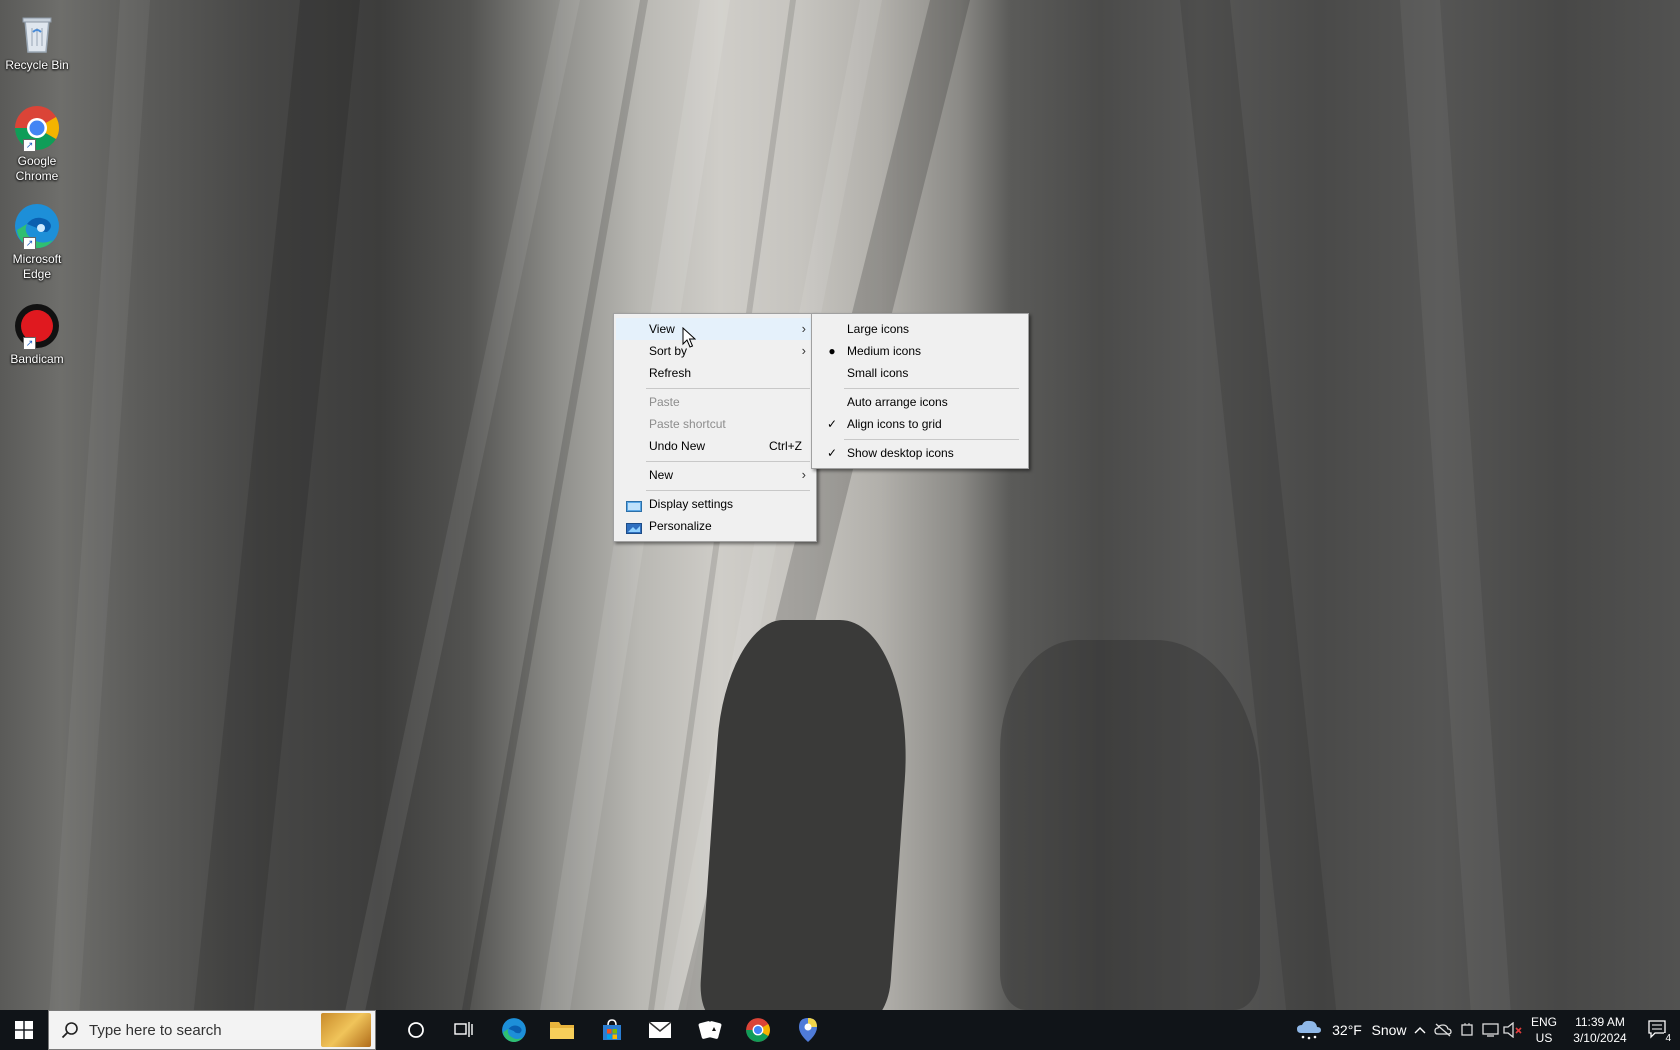 Image resolution: width=1680 pixels, height=1050 pixels. Describe the element at coordinates (715, 351) in the screenshot. I see `menu-item-sort-by: Sort by ›` at that location.